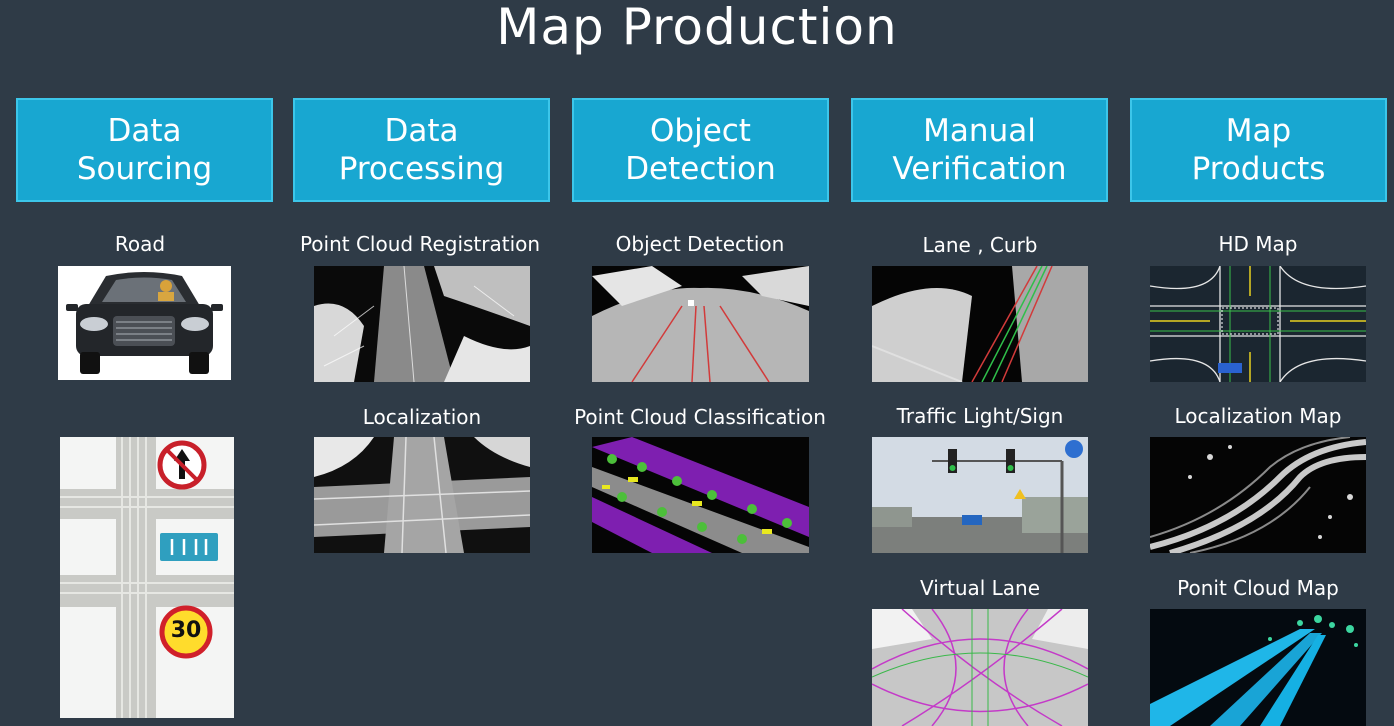 The image size is (1394, 726). Describe the element at coordinates (972, 520) in the screenshot. I see `road-sign-icon` at that location.